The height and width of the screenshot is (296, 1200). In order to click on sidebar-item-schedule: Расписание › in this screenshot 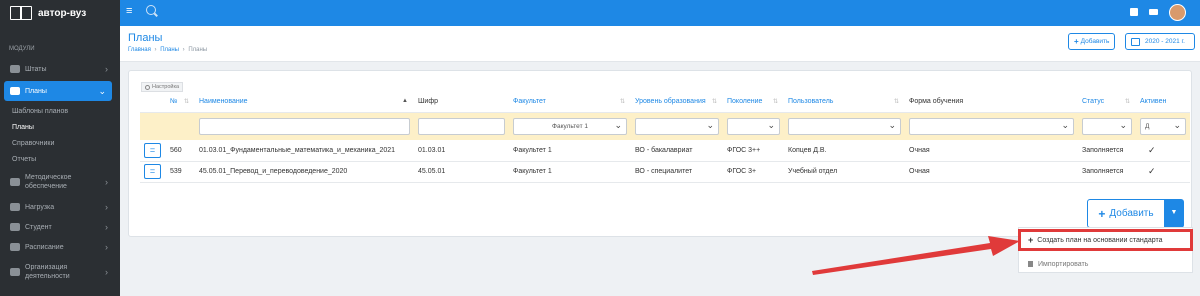, I will do `click(60, 247)`.